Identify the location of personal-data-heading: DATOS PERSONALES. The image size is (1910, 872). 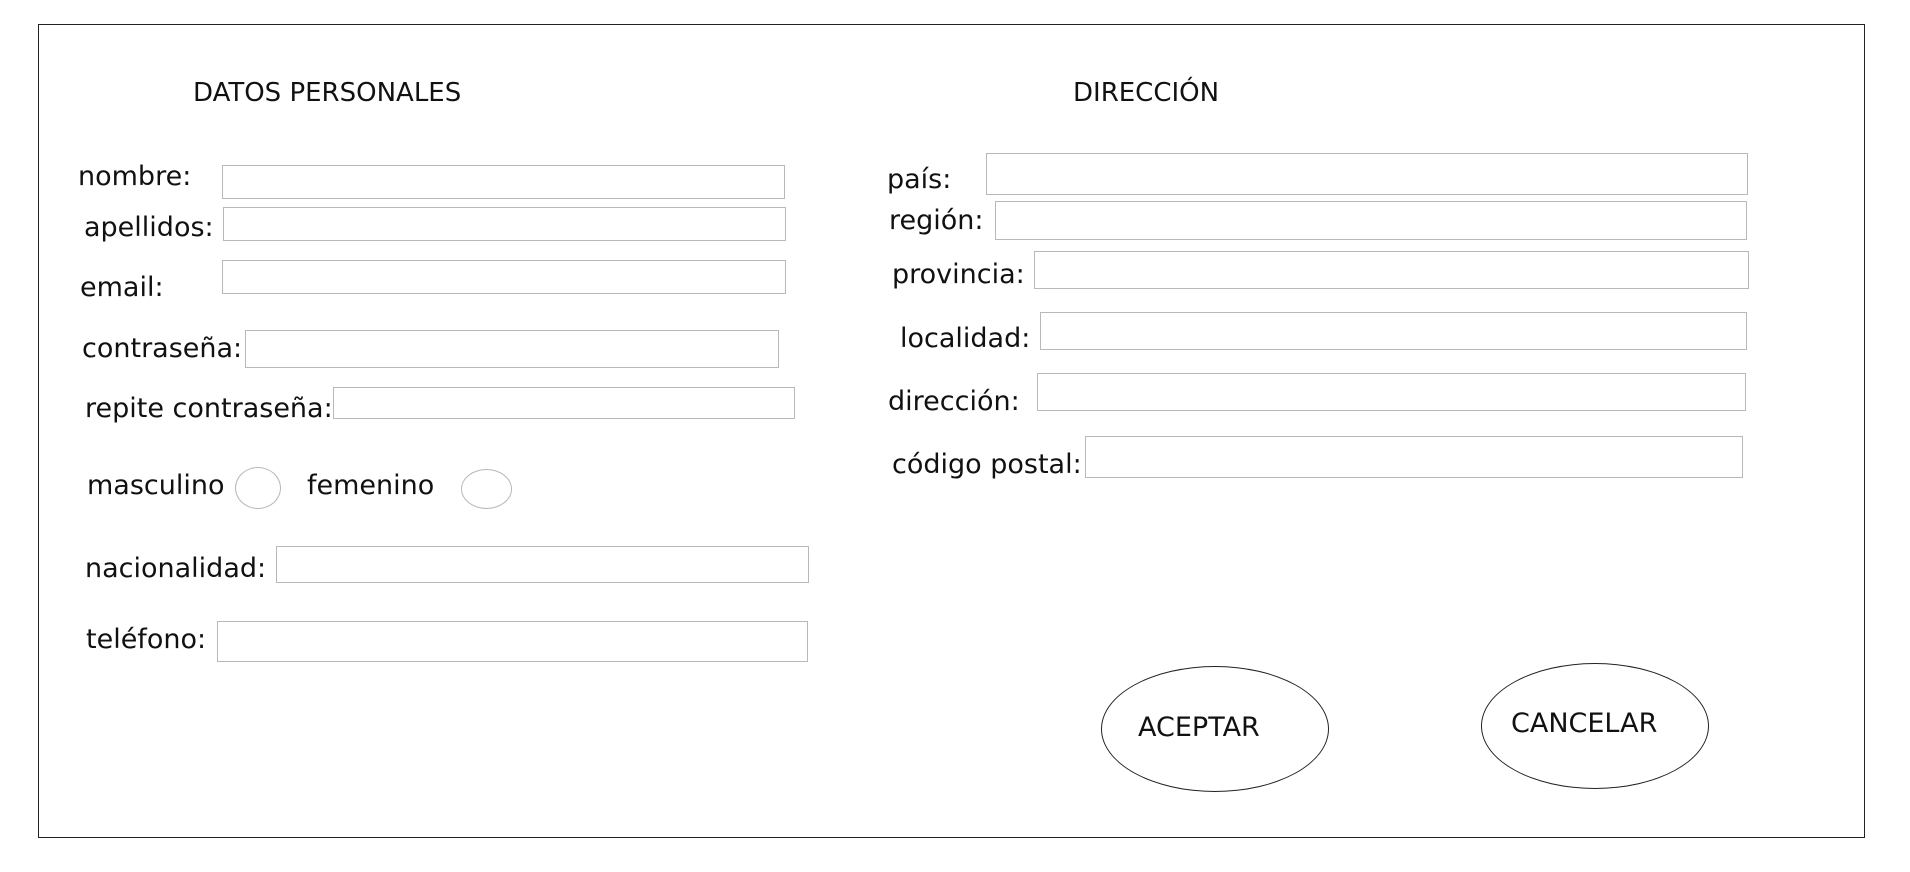
(327, 93).